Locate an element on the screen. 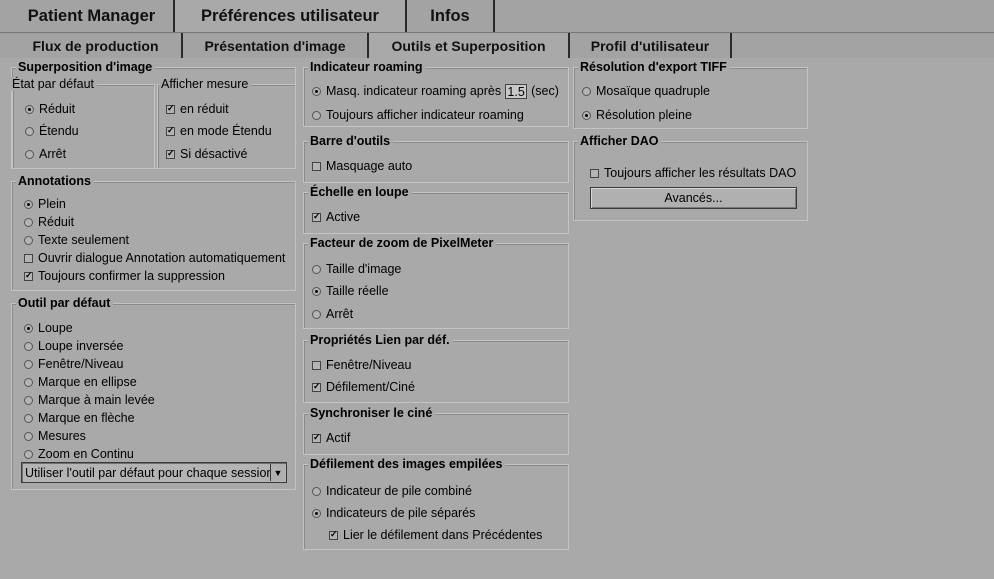  etat-option-etendu: Étendu is located at coordinates (52, 131).